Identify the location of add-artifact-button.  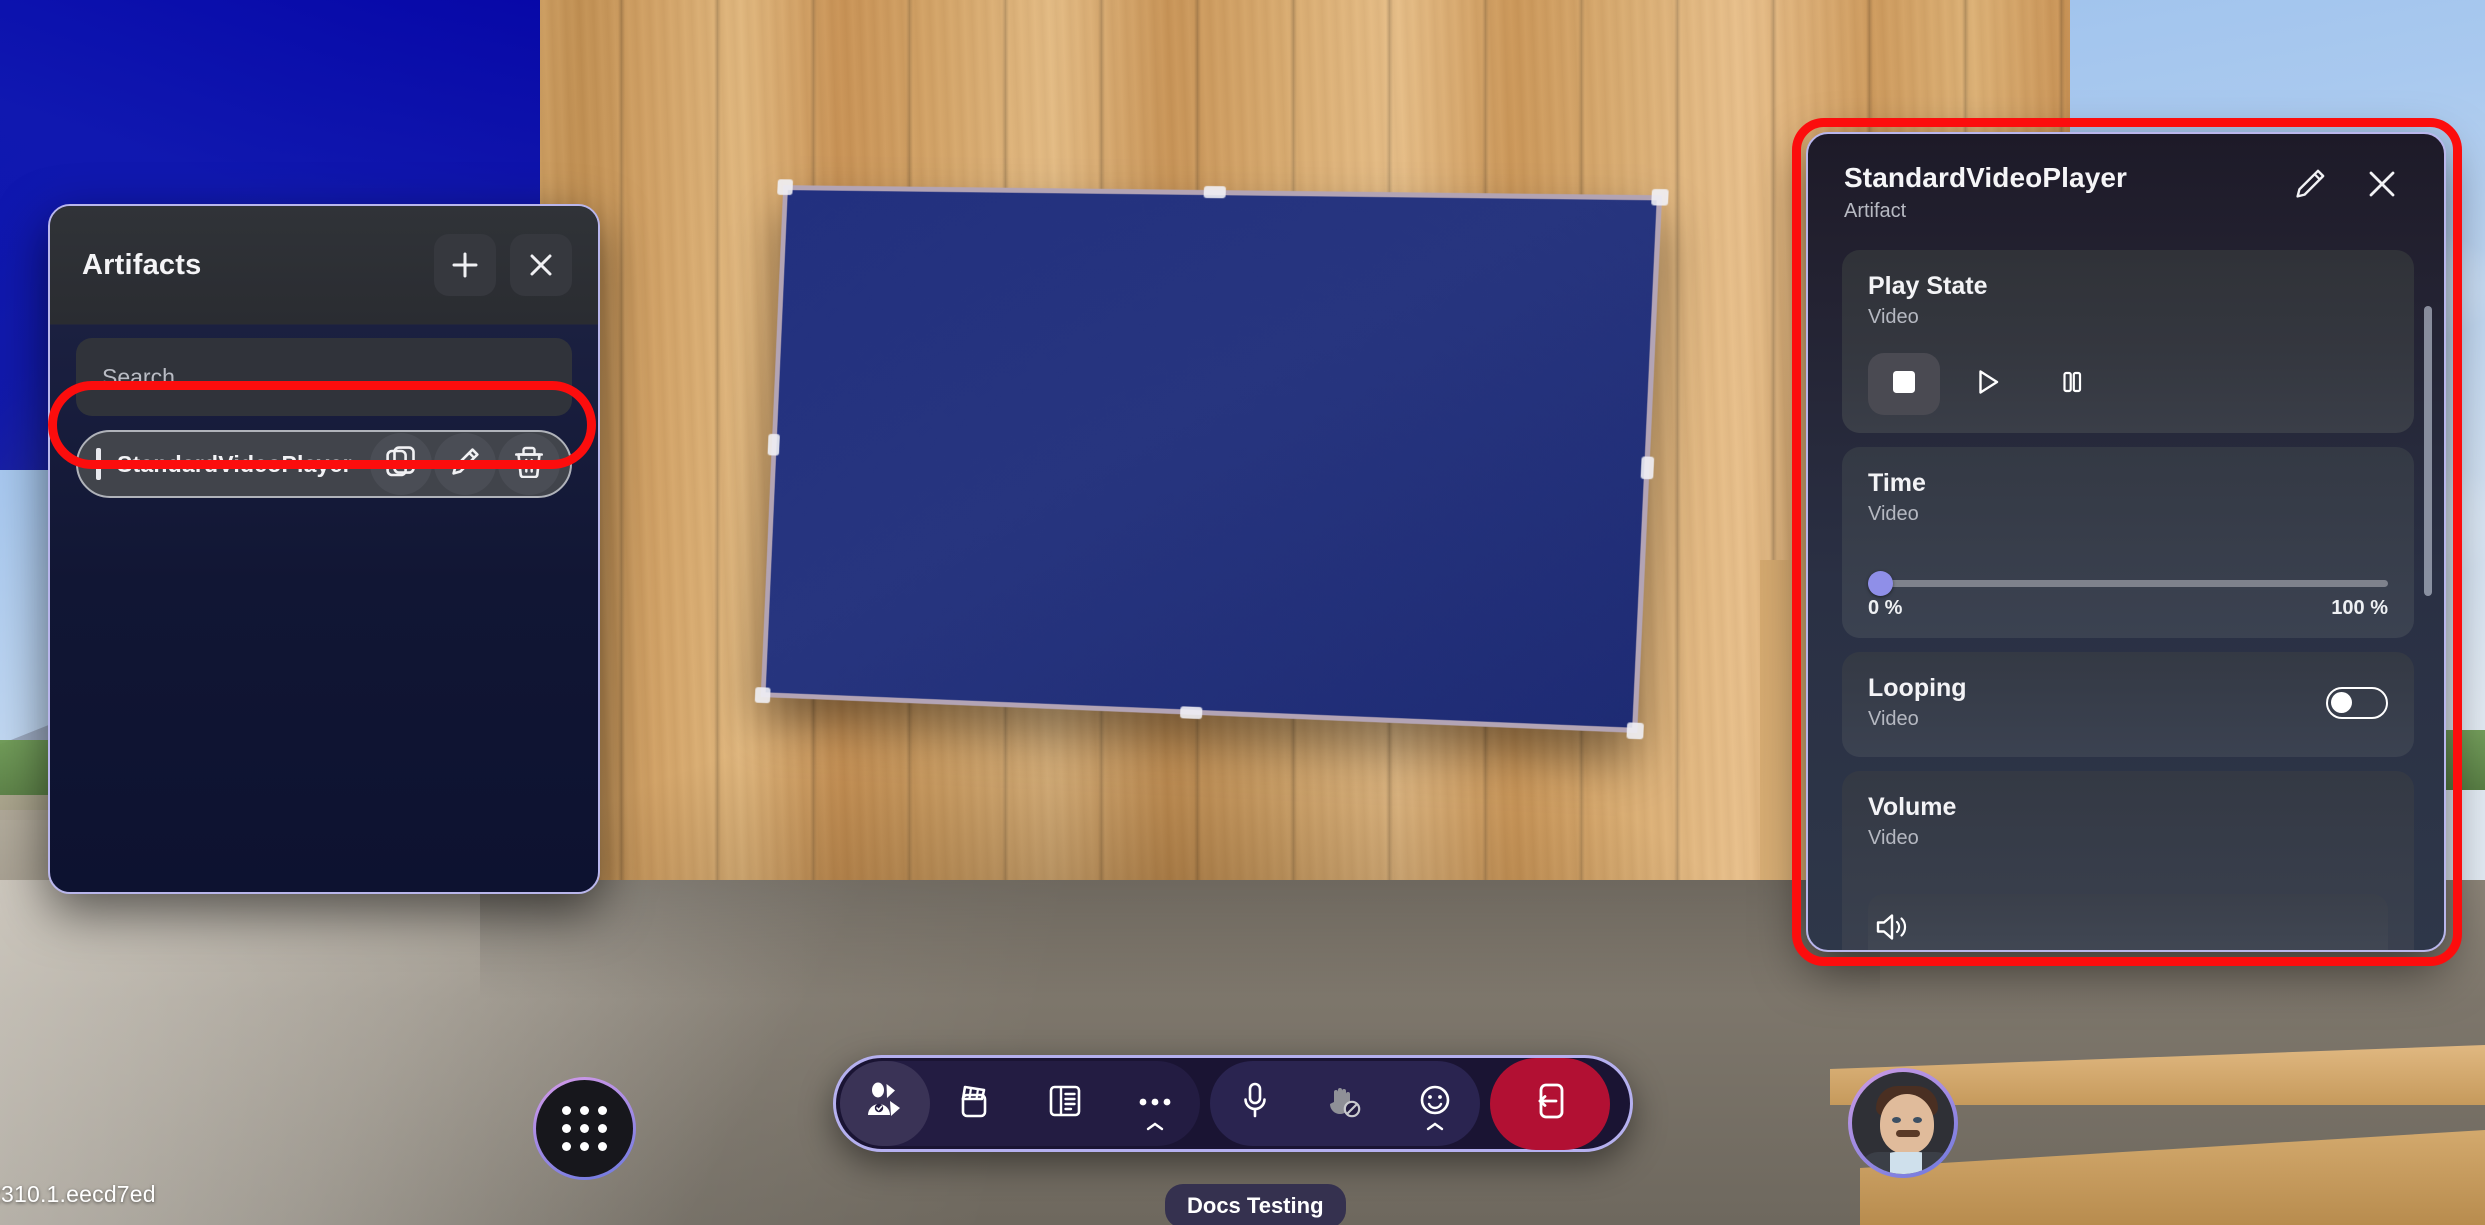
(465, 265).